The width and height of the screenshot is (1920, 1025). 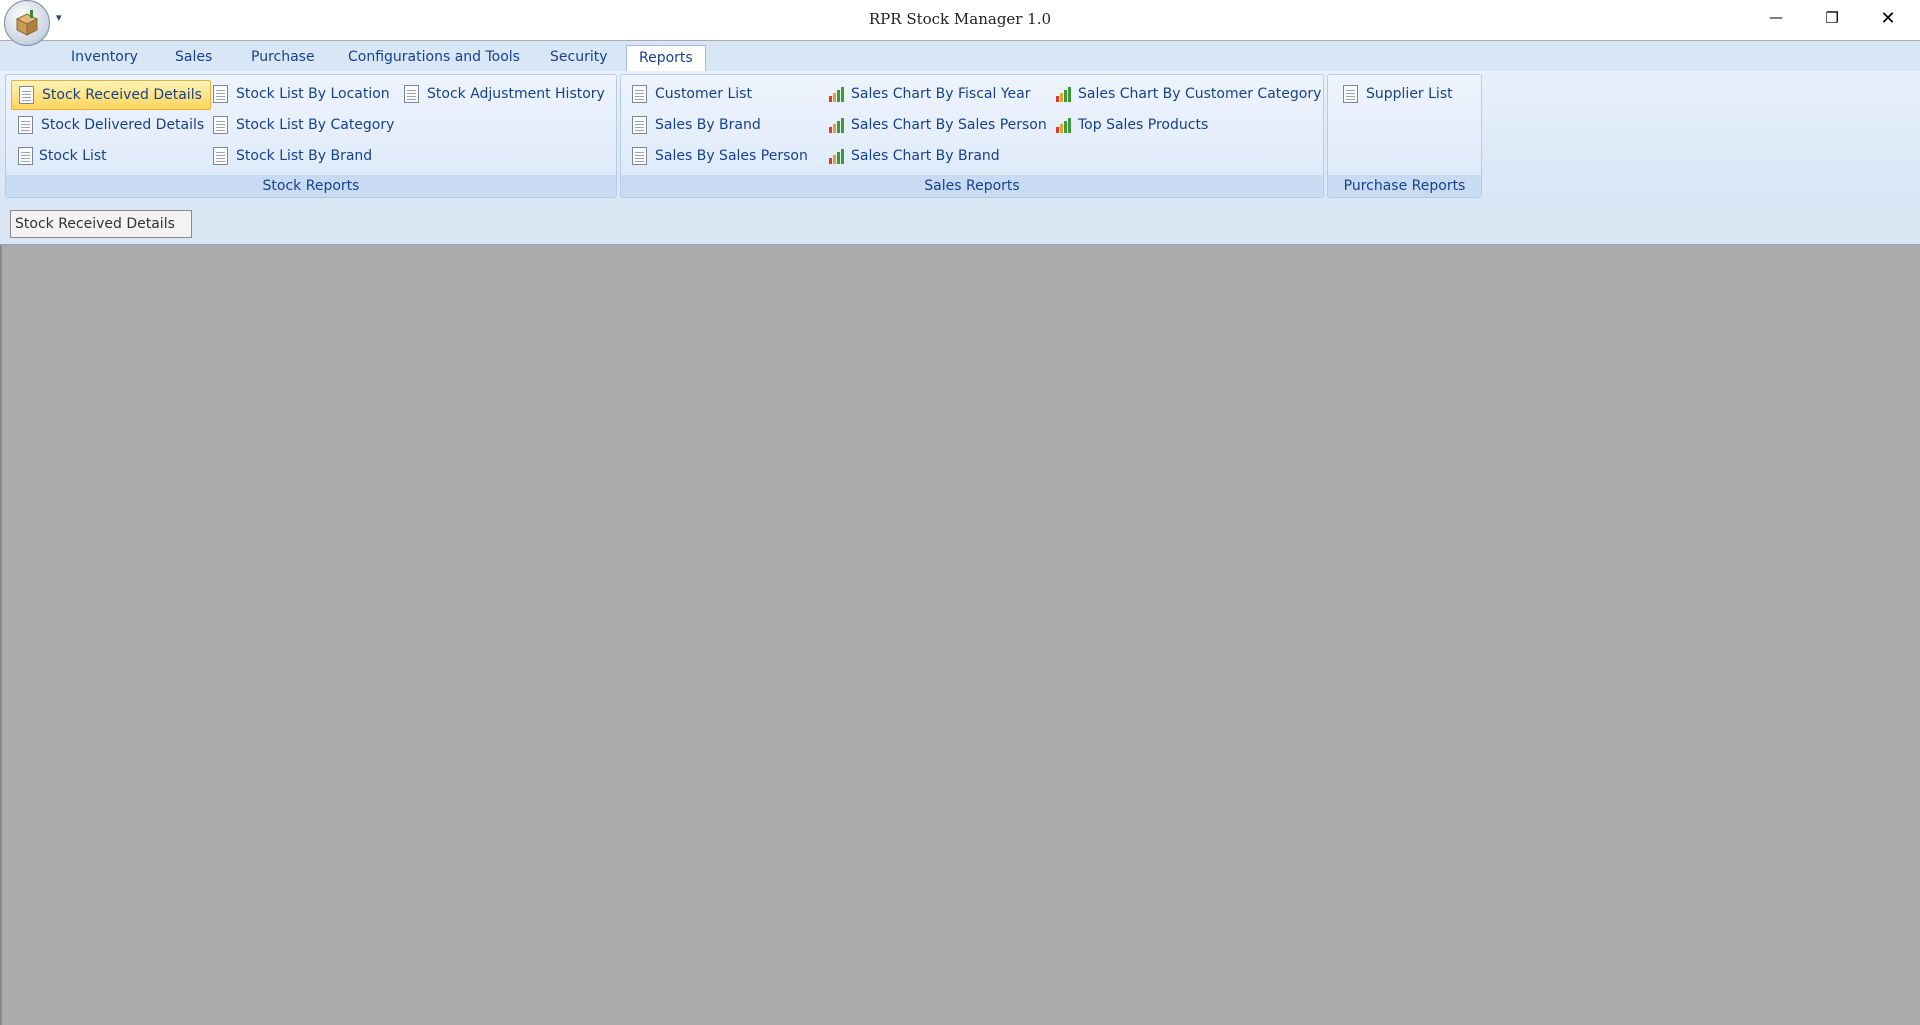 I want to click on button-label: Sales Chart By Brand, so click(x=925, y=156).